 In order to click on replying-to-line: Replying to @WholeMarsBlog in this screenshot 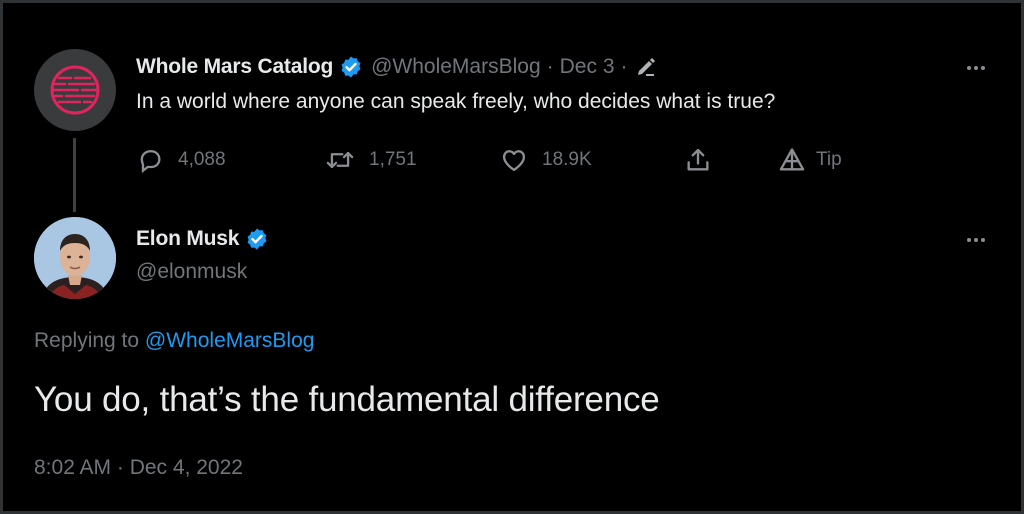, I will do `click(174, 341)`.